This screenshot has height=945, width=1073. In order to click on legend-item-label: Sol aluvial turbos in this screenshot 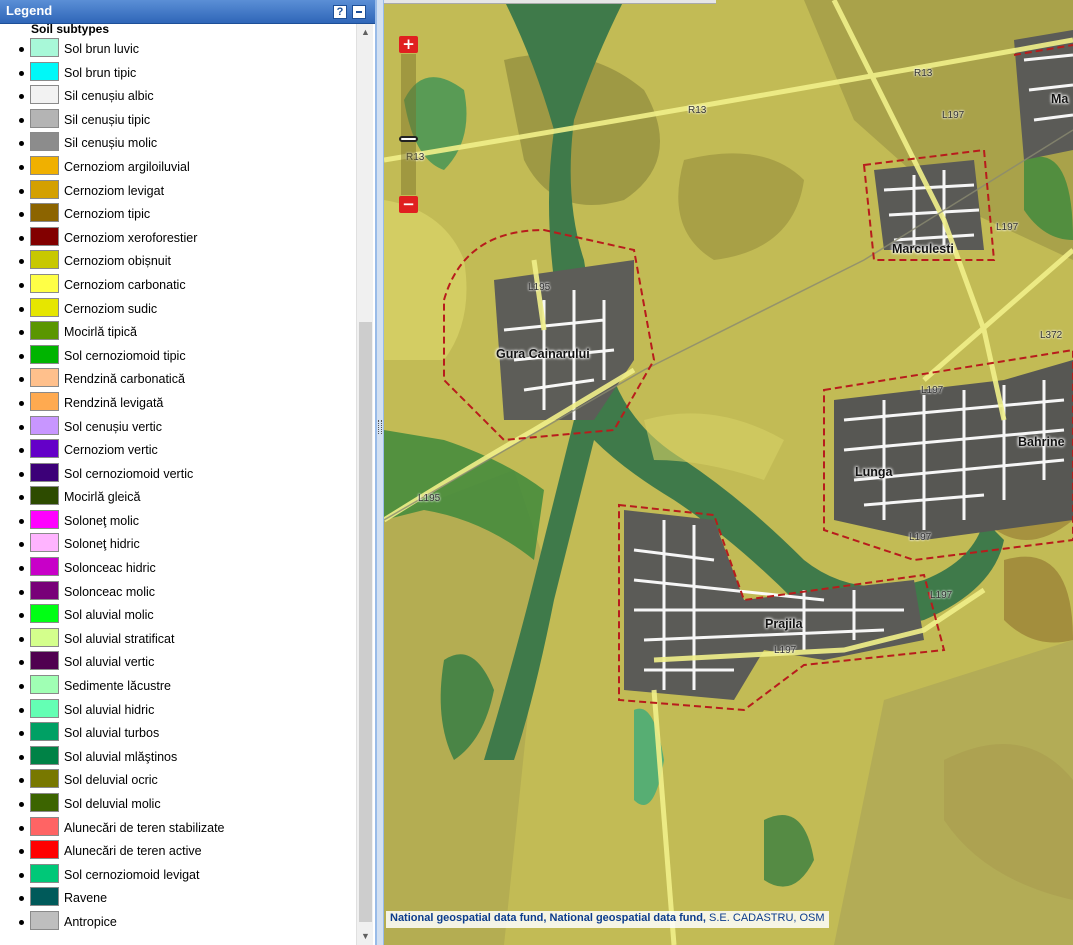, I will do `click(112, 733)`.